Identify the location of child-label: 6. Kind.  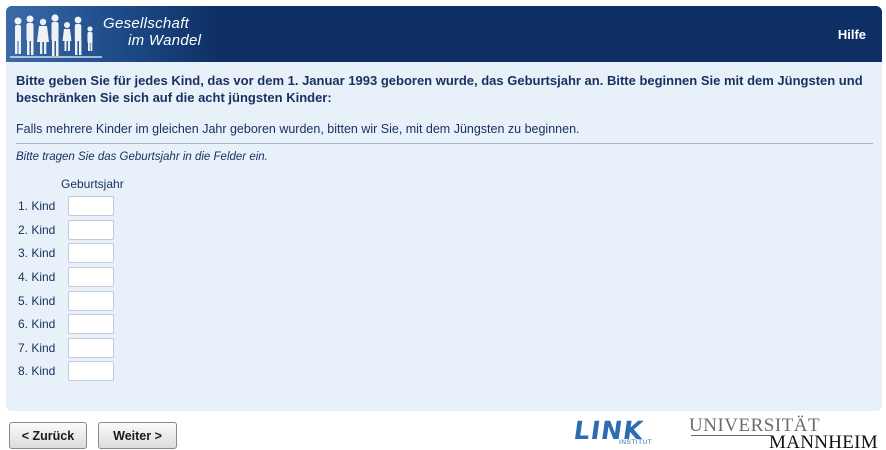
(37, 324).